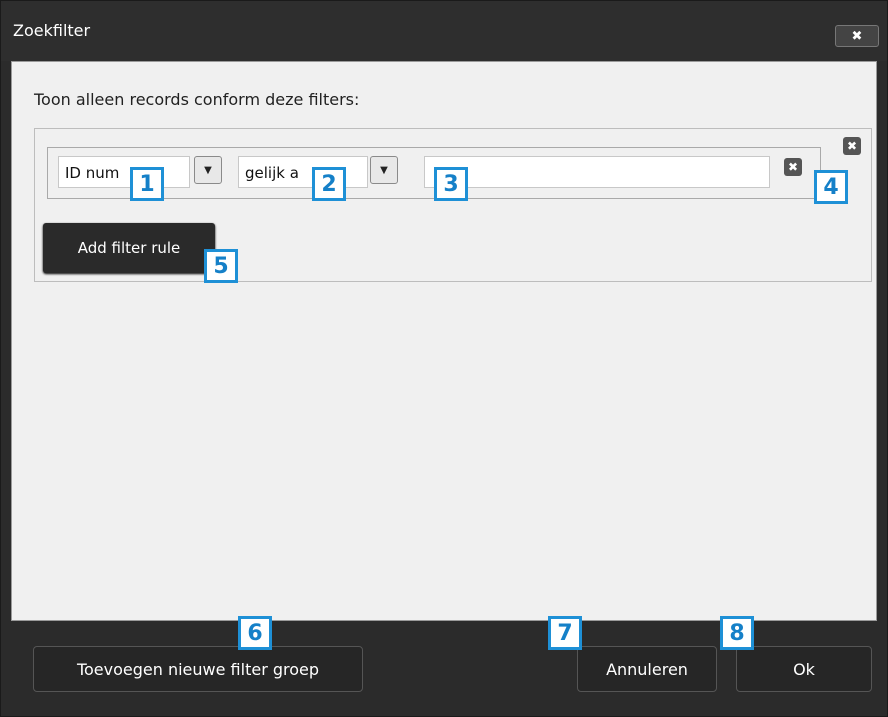  I want to click on operator-dropdown-button: ▼, so click(384, 170).